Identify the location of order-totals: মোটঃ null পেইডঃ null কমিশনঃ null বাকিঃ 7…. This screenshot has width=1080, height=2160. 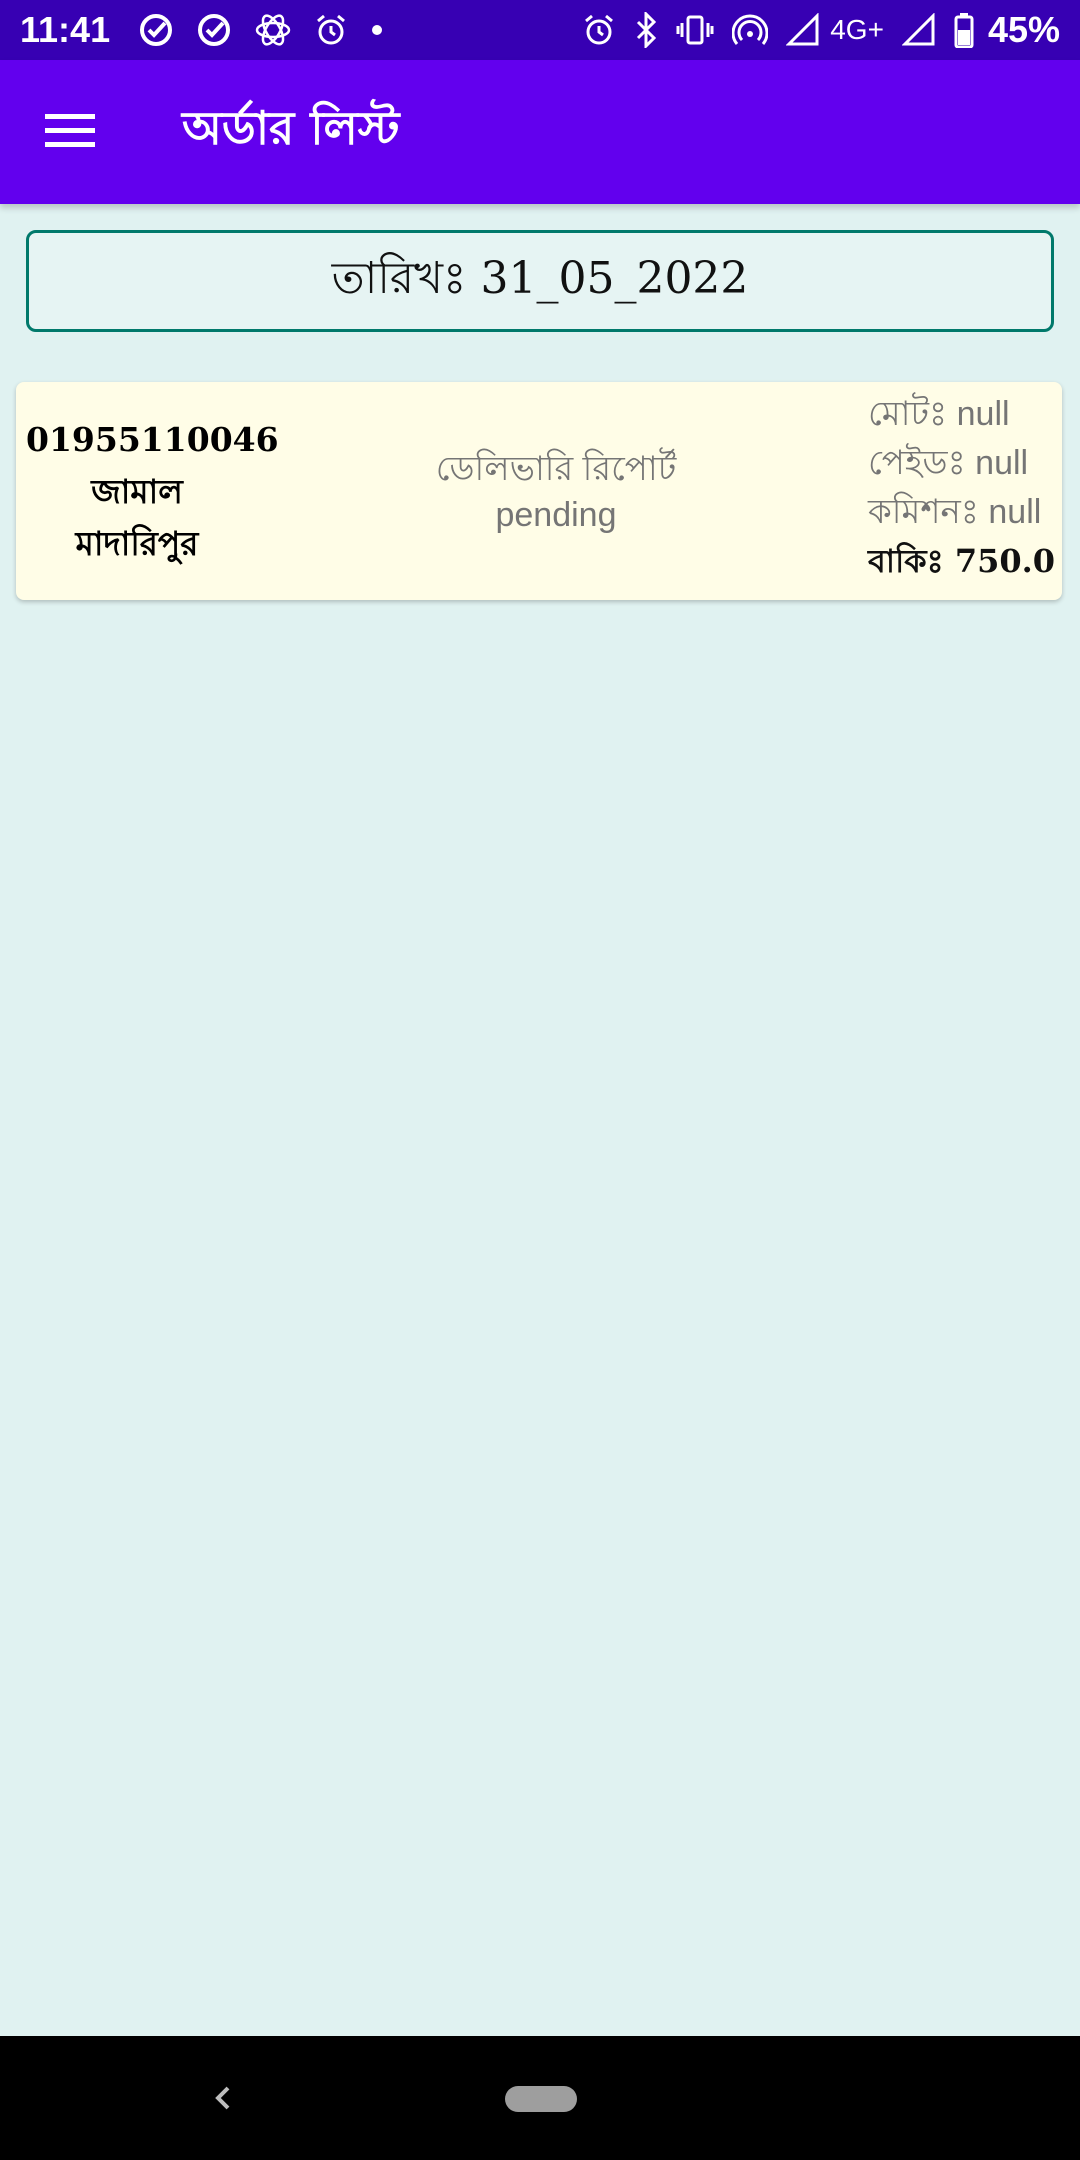
(965, 488).